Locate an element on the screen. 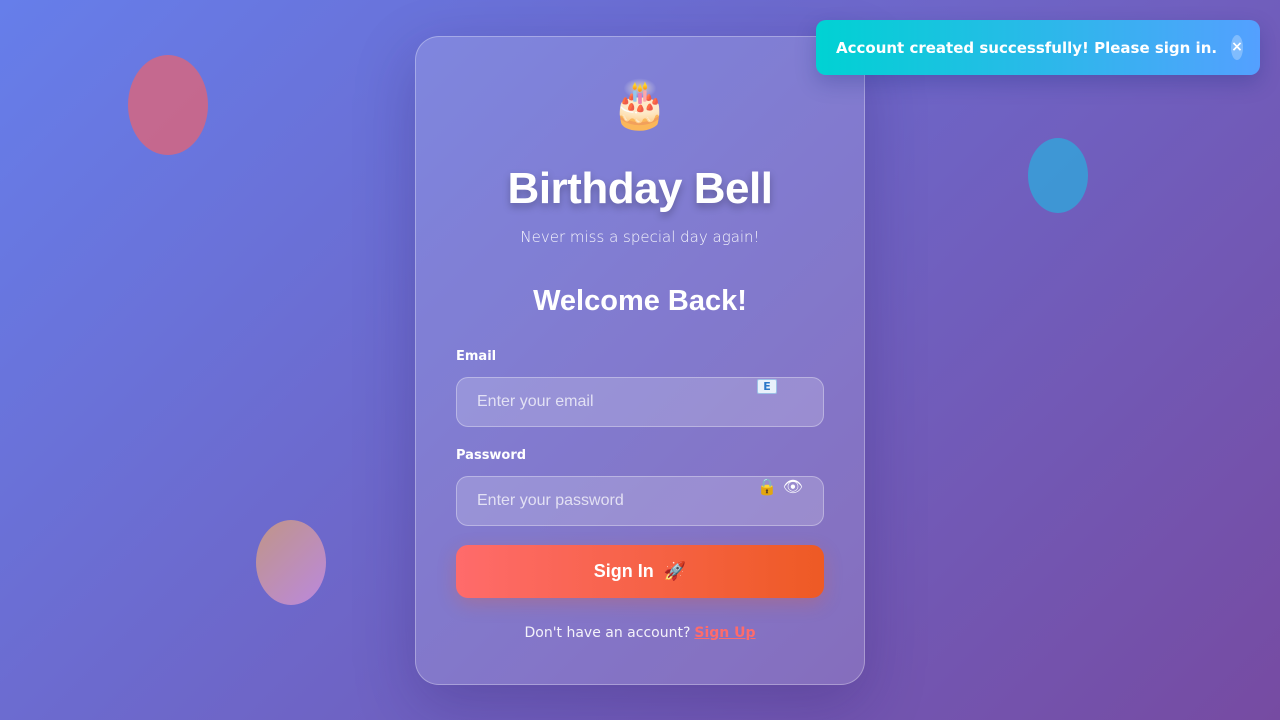  signup-prompt-row: Don't have an account? Sign Up is located at coordinates (640, 633).